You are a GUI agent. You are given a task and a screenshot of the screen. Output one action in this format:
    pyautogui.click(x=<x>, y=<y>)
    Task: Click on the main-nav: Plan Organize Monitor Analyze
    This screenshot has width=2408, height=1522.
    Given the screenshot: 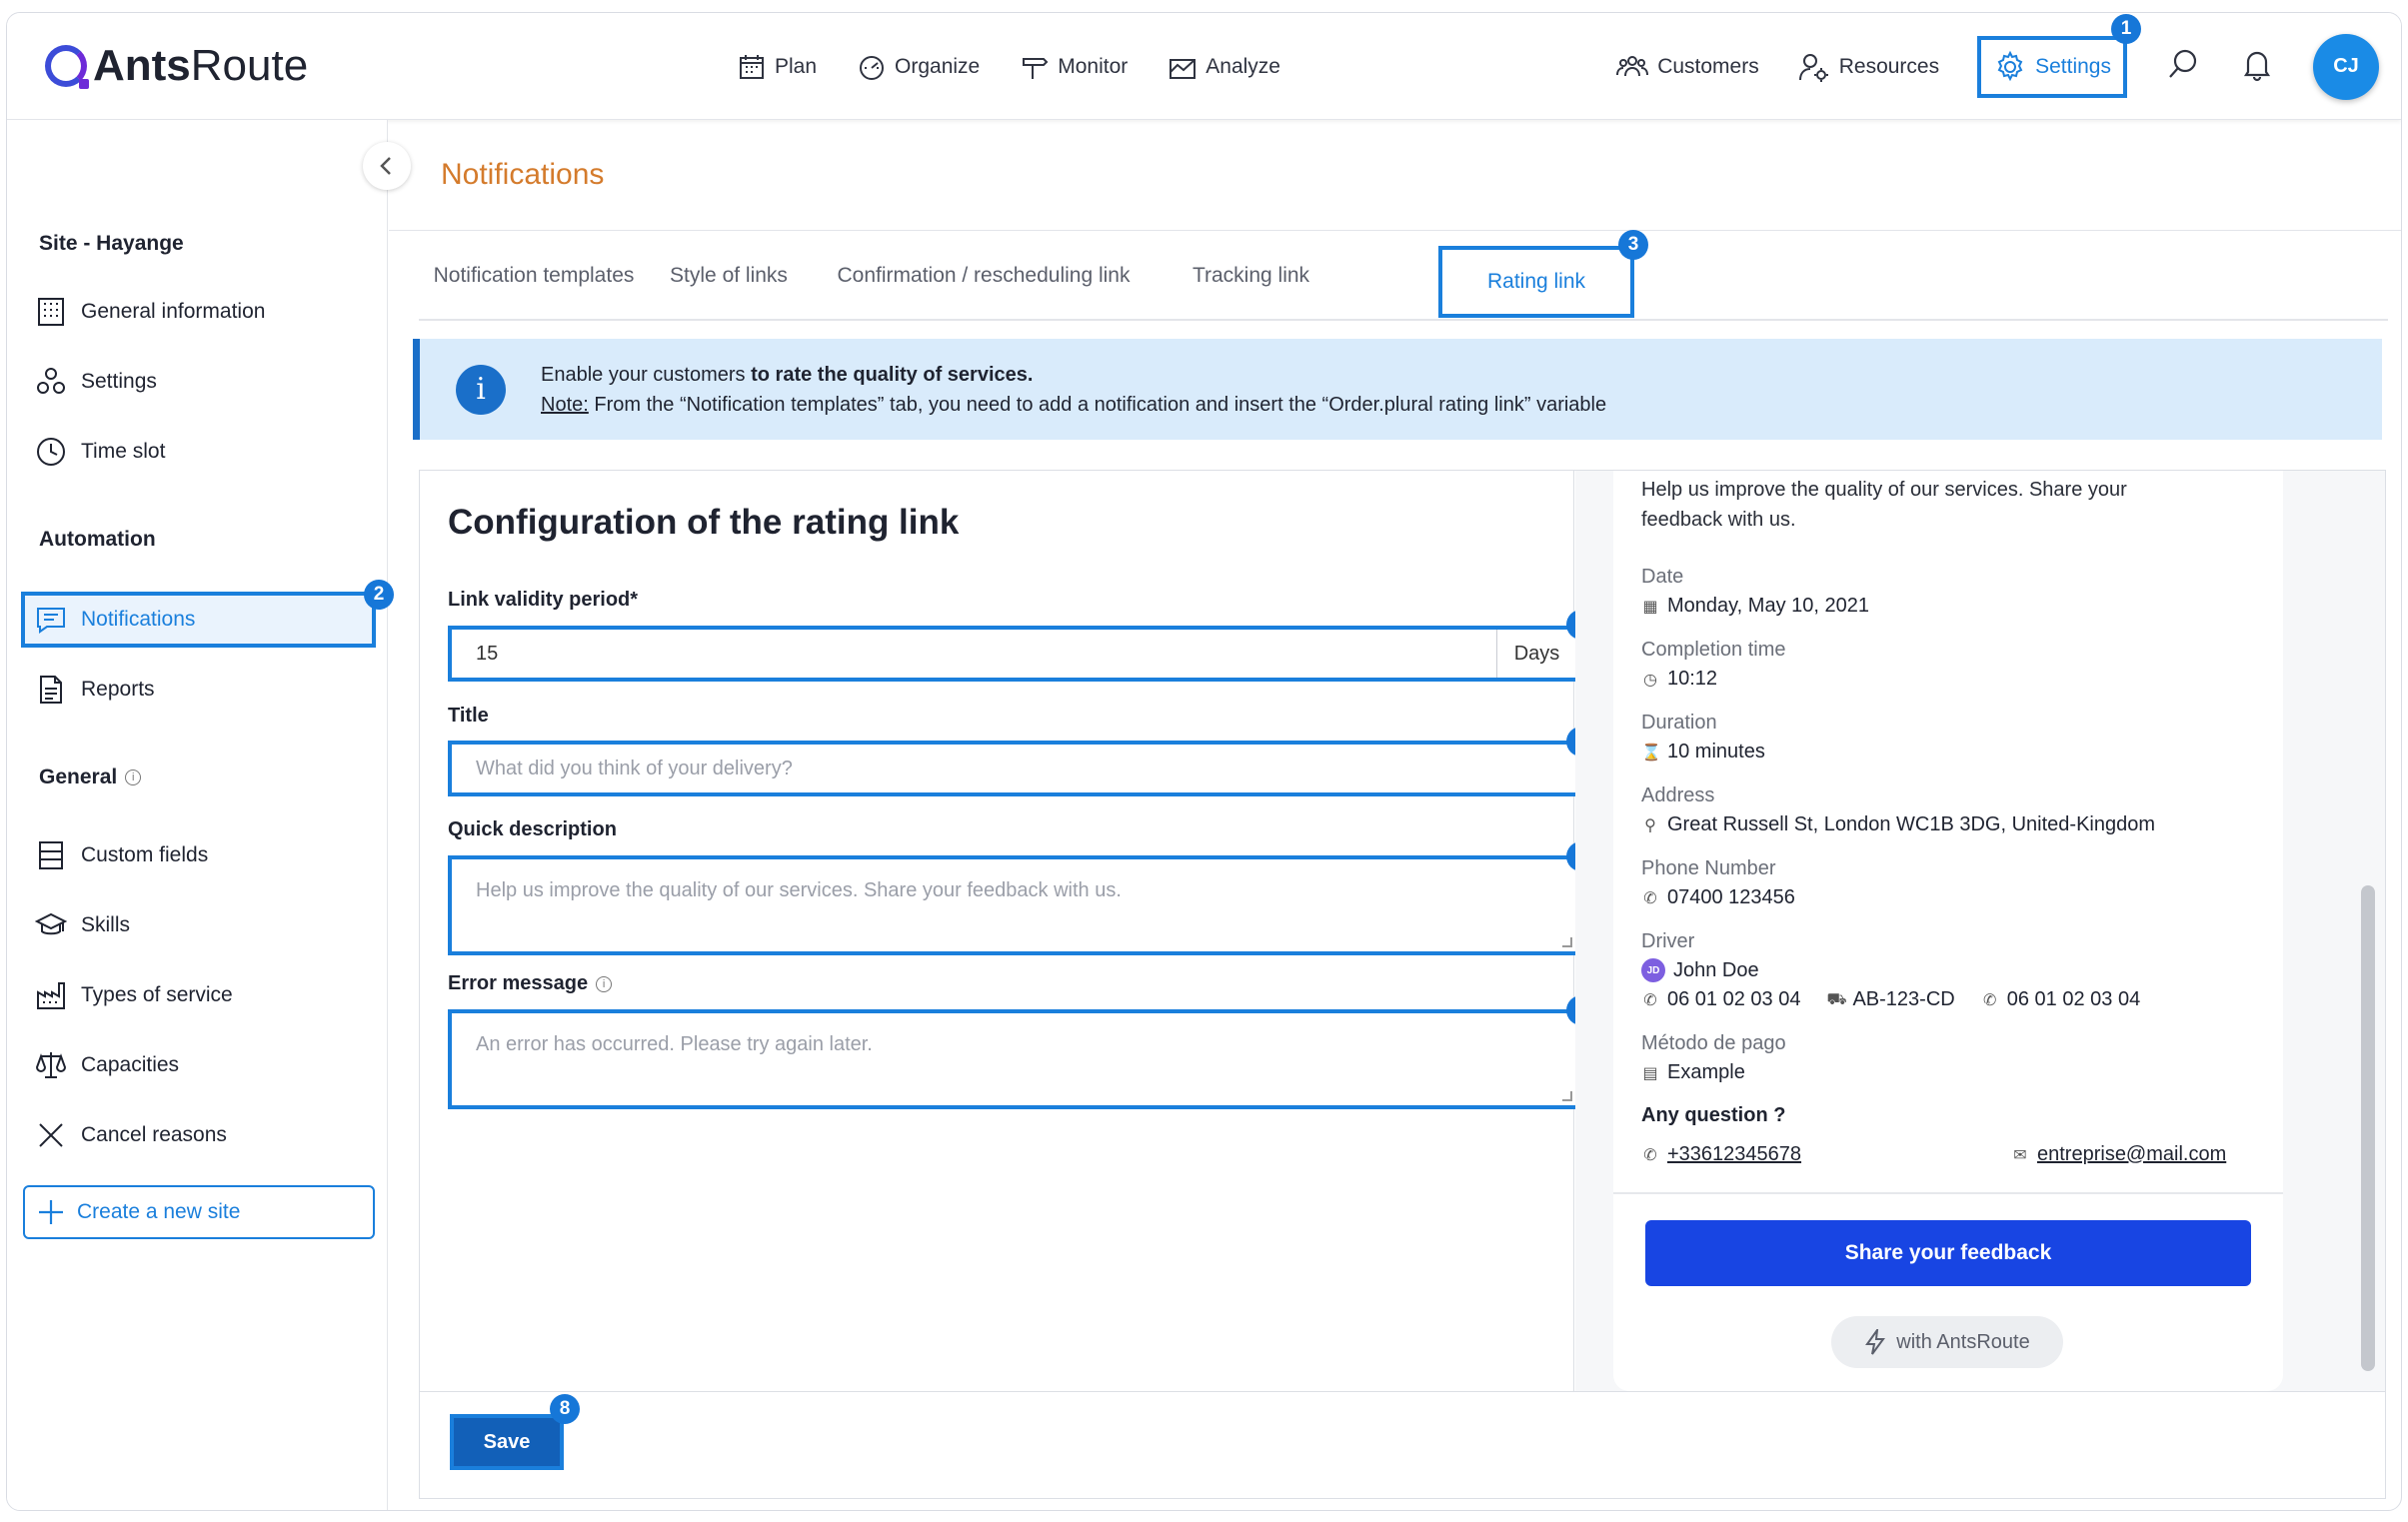 What is the action you would take?
    pyautogui.click(x=1008, y=67)
    